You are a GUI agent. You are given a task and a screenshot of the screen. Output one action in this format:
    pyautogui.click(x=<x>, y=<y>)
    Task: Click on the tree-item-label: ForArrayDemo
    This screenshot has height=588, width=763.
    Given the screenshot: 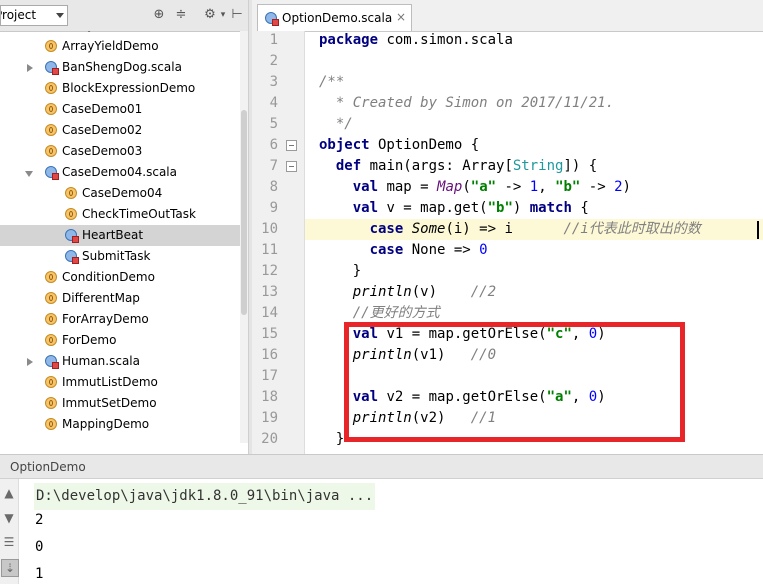 What is the action you would take?
    pyautogui.click(x=105, y=319)
    